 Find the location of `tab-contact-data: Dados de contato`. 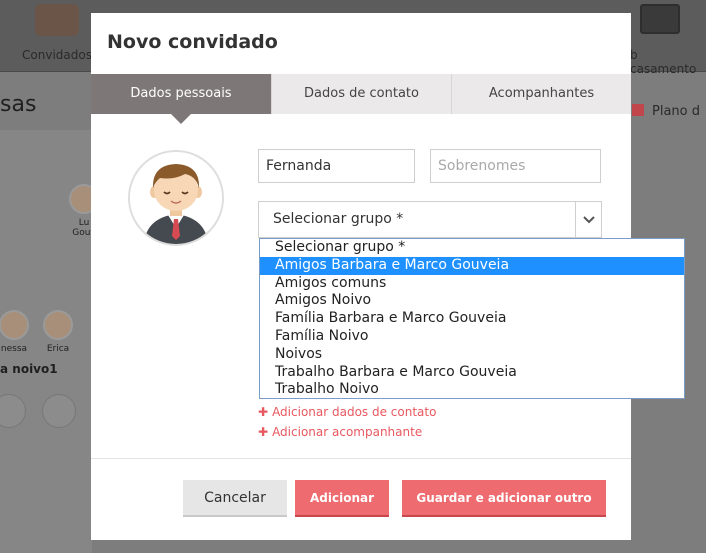

tab-contact-data: Dados de contato is located at coordinates (361, 94).